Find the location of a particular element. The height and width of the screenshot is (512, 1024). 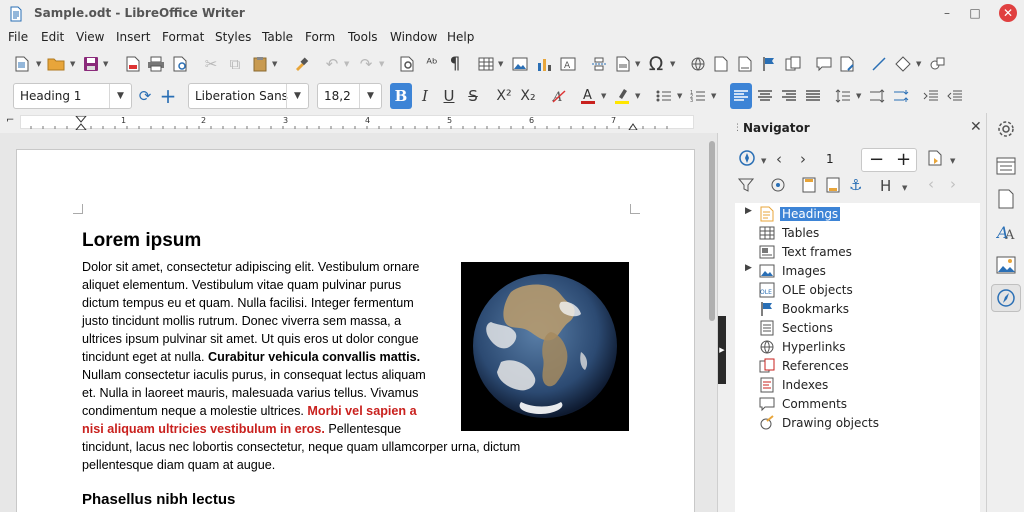

print-icon is located at coordinates (156, 64).